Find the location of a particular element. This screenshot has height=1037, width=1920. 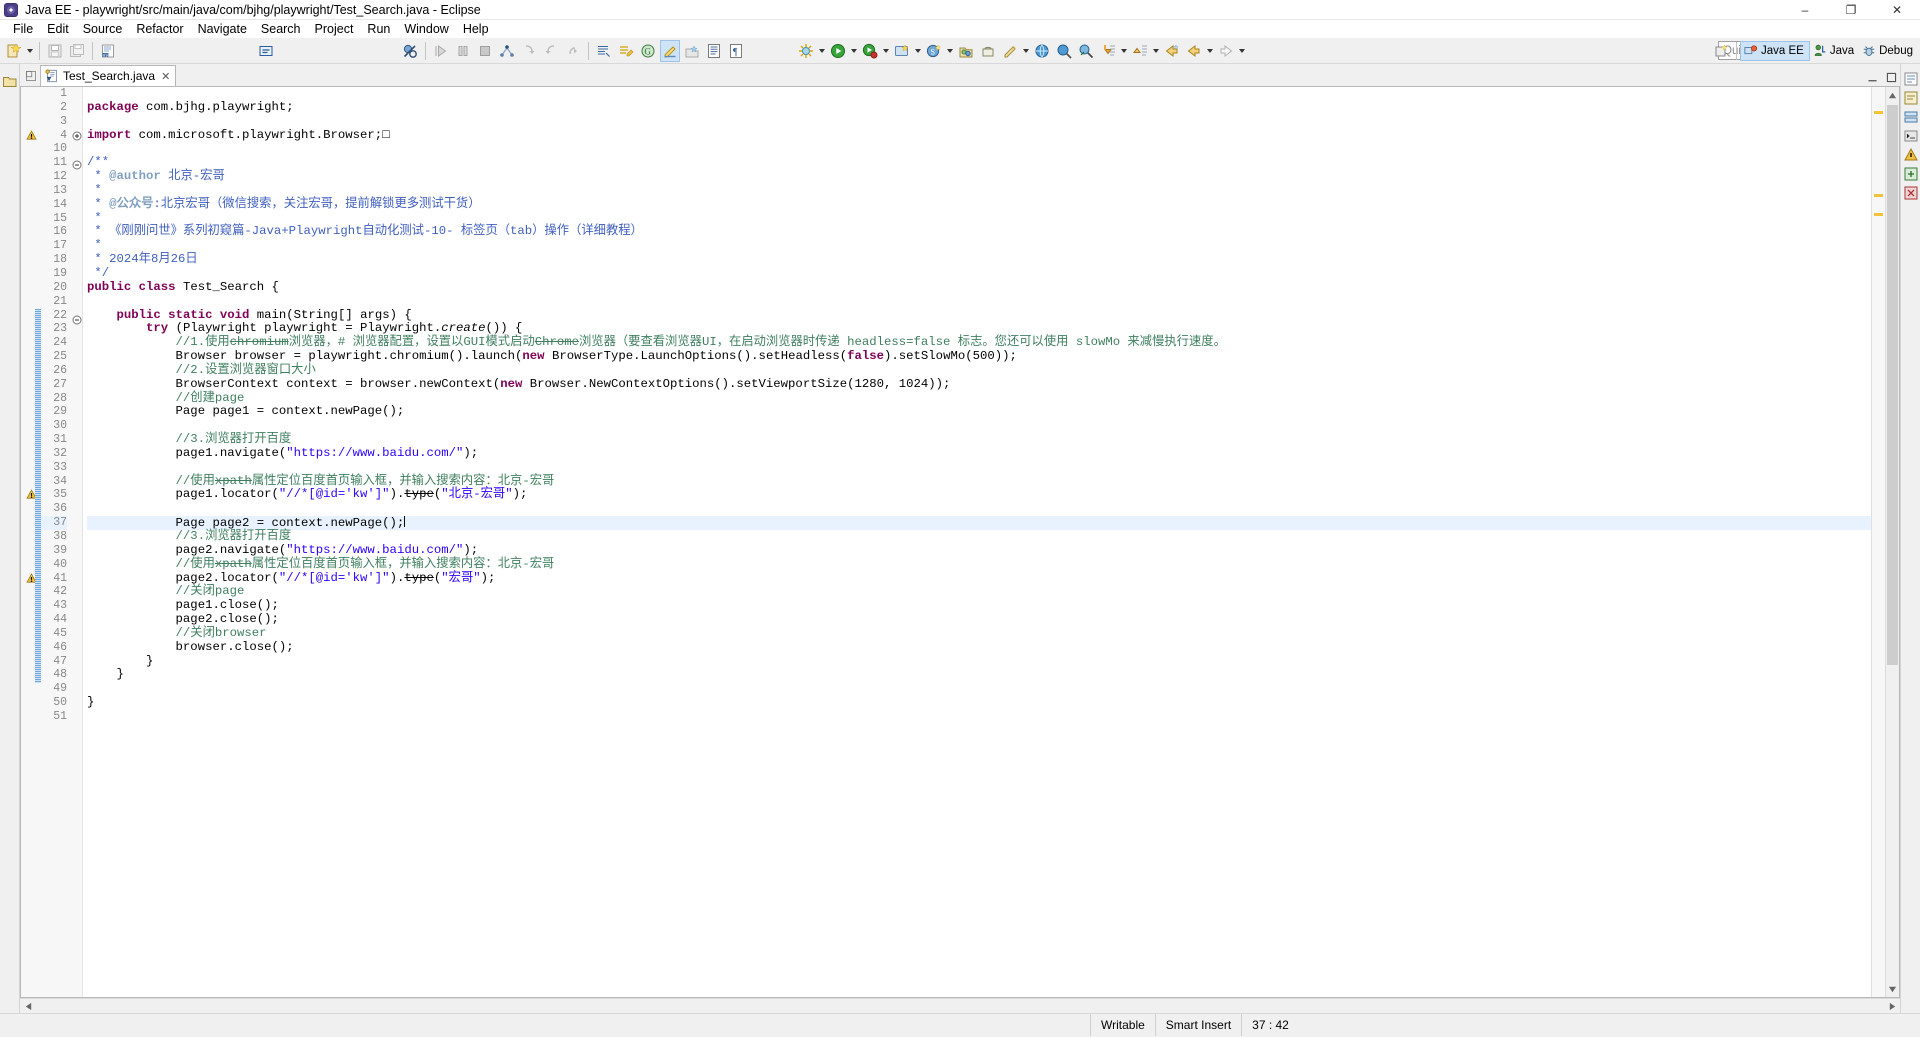

console-view-icon is located at coordinates (1911, 136).